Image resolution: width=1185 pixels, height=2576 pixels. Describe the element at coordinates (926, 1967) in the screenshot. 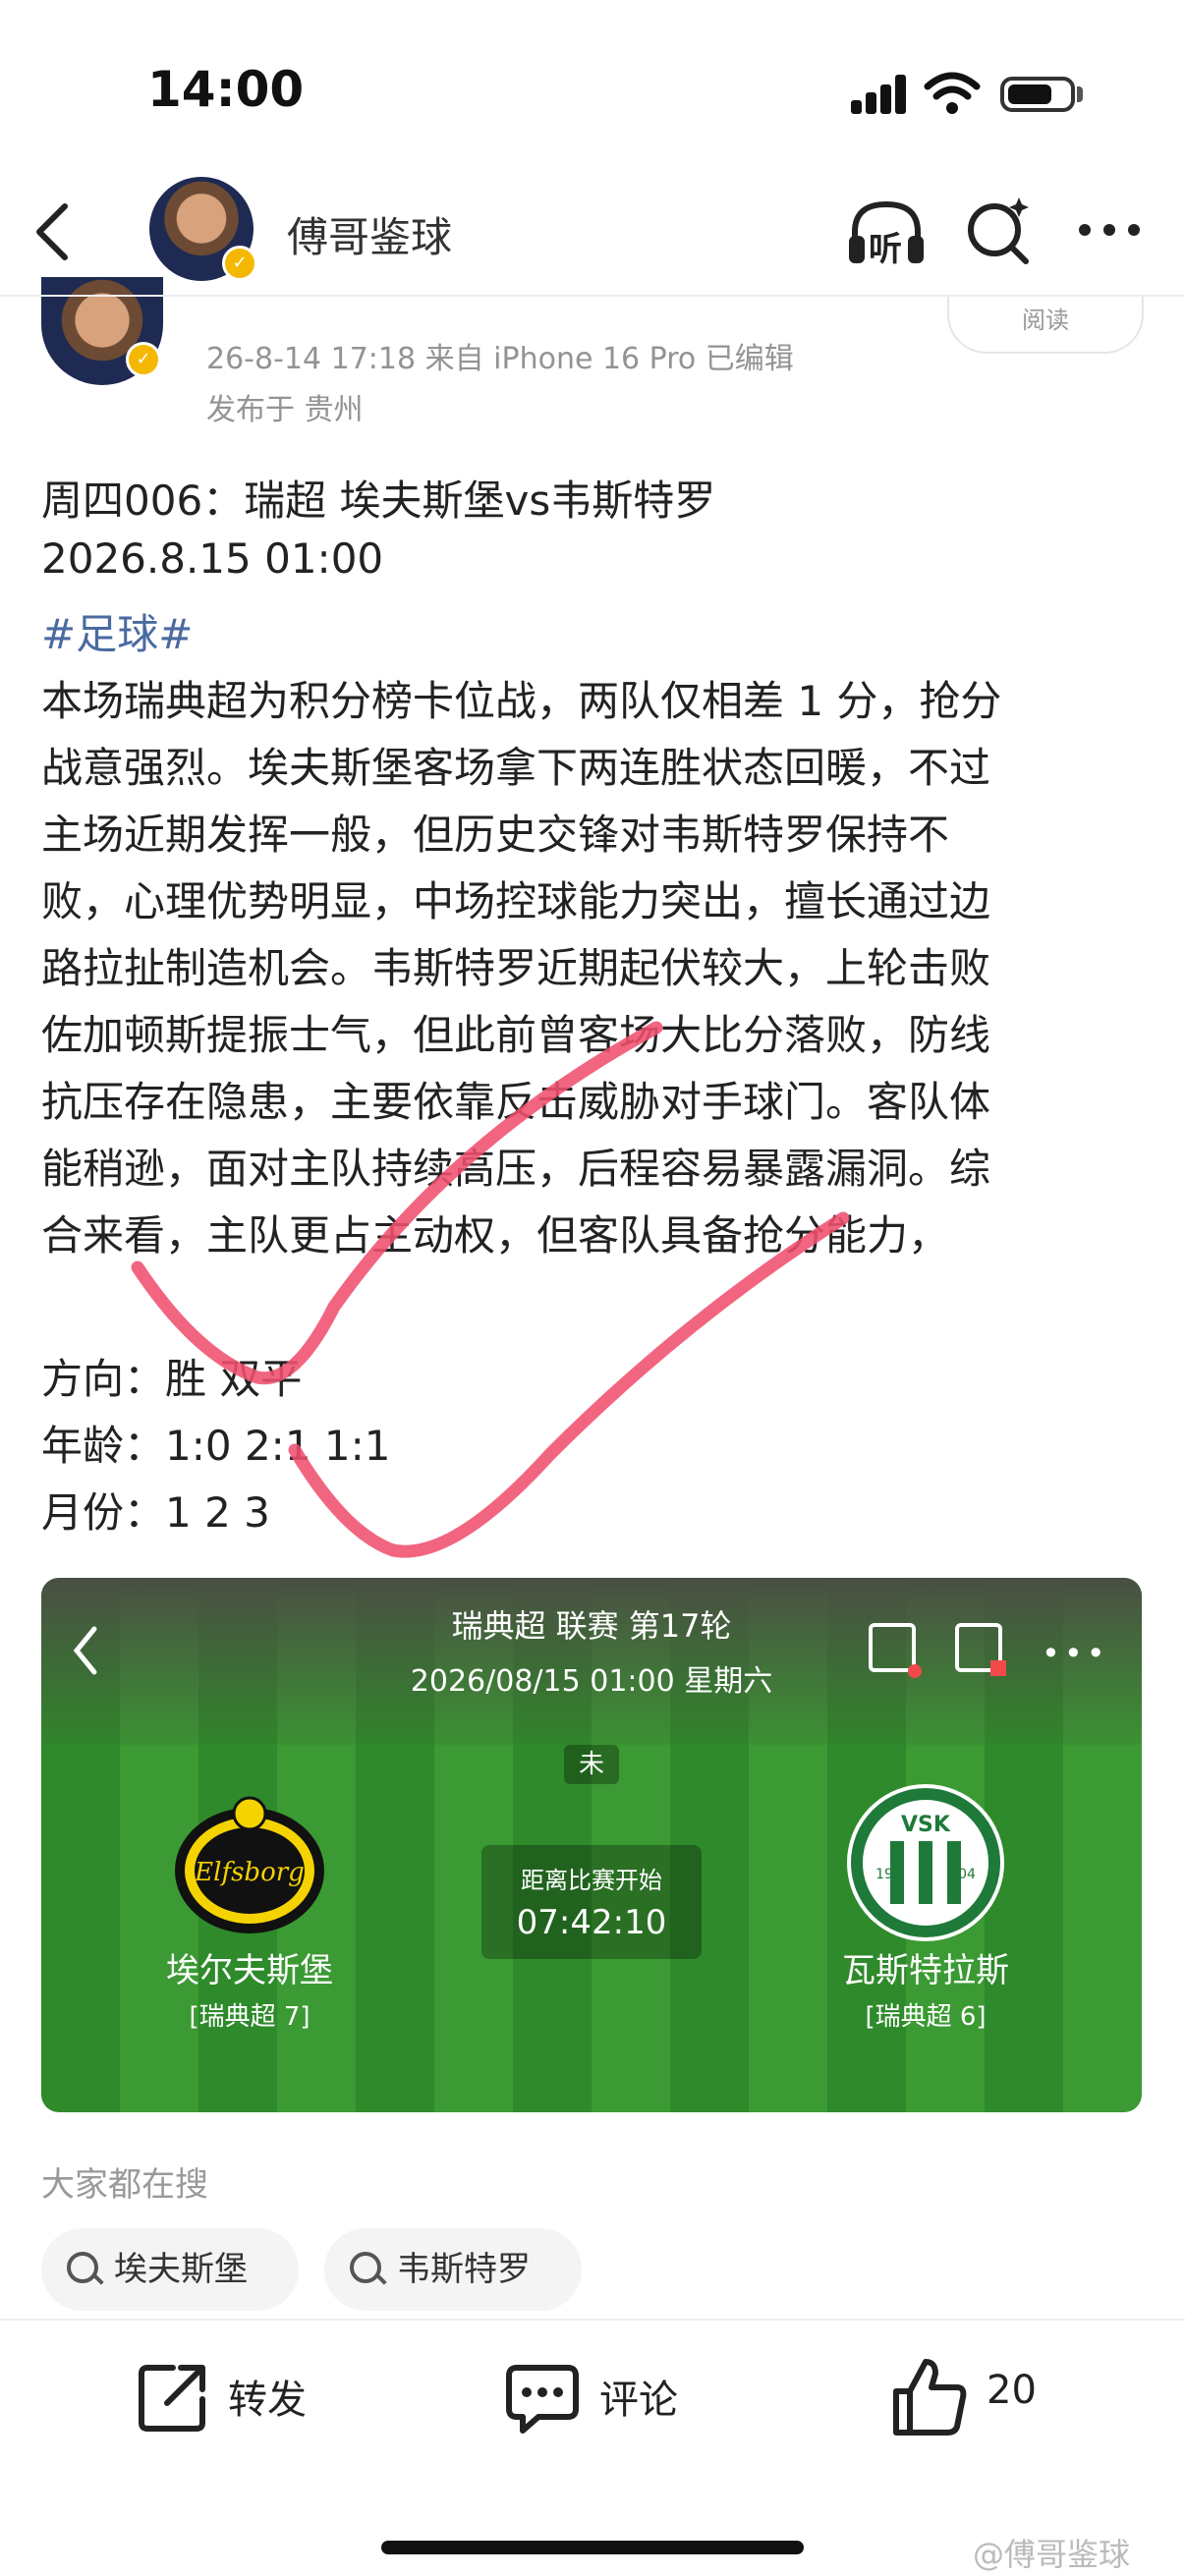

I see `away-team-name: 瓦斯特拉斯` at that location.